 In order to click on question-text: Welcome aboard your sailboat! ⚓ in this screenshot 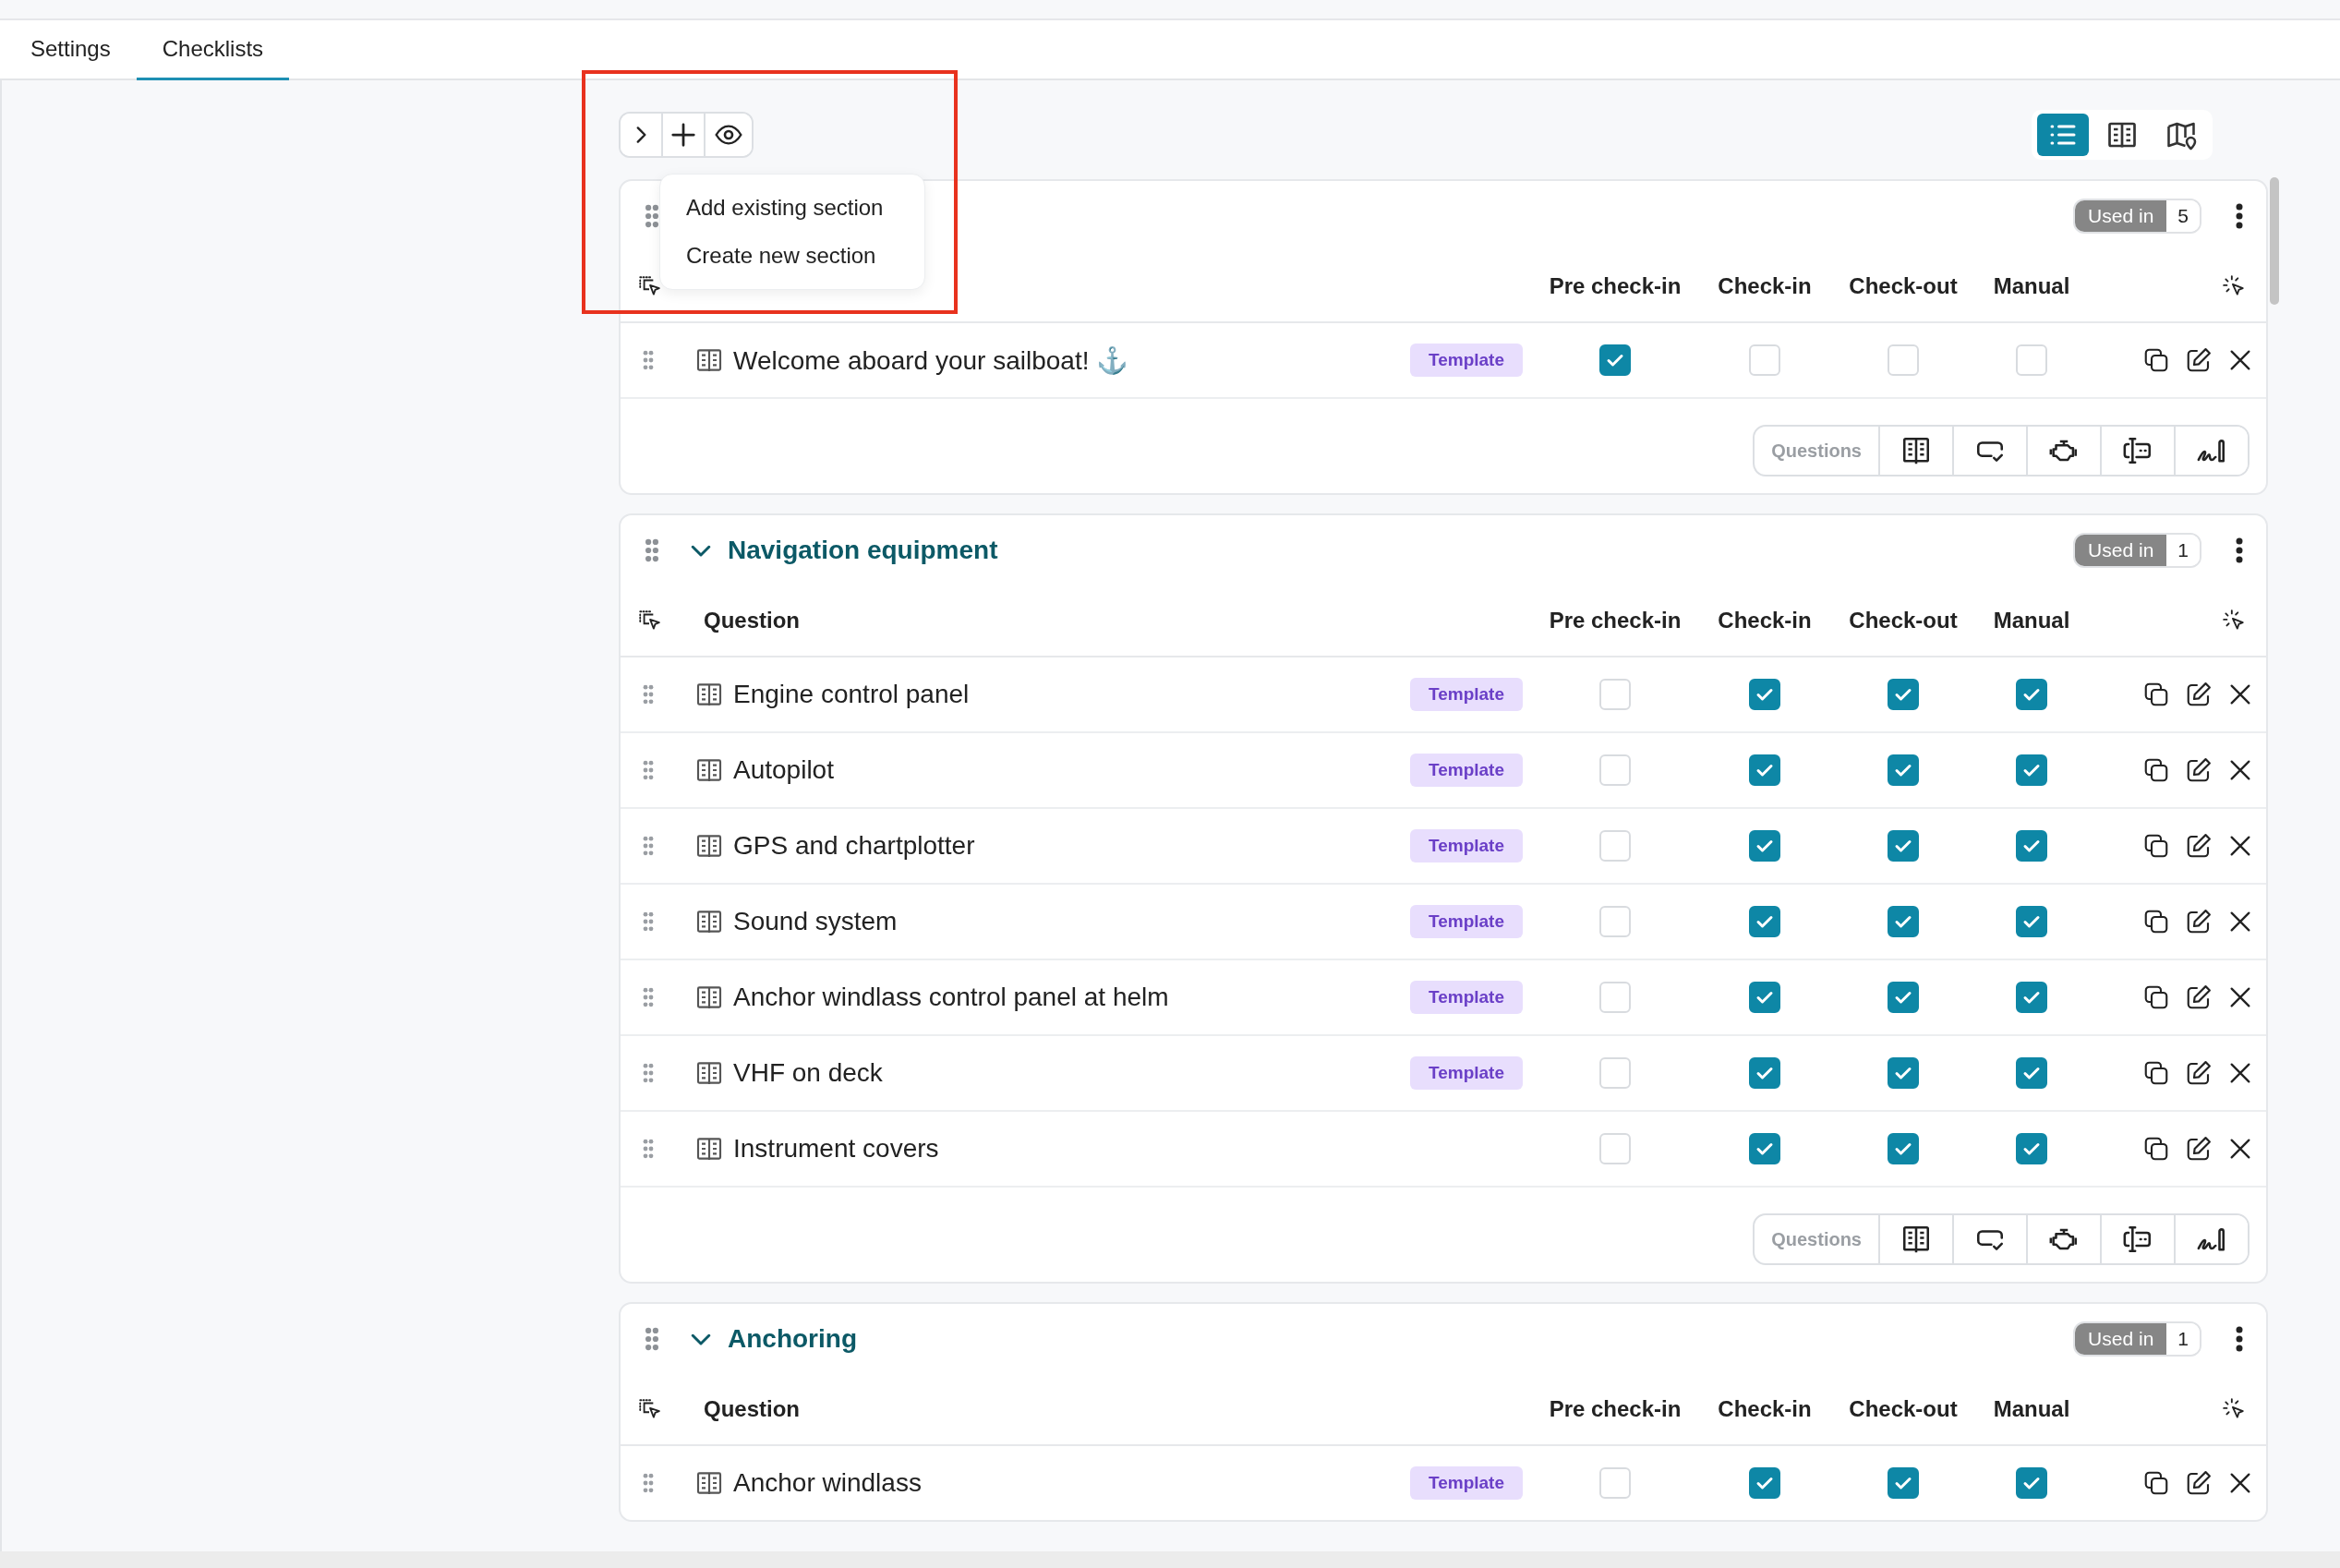, I will do `click(931, 360)`.